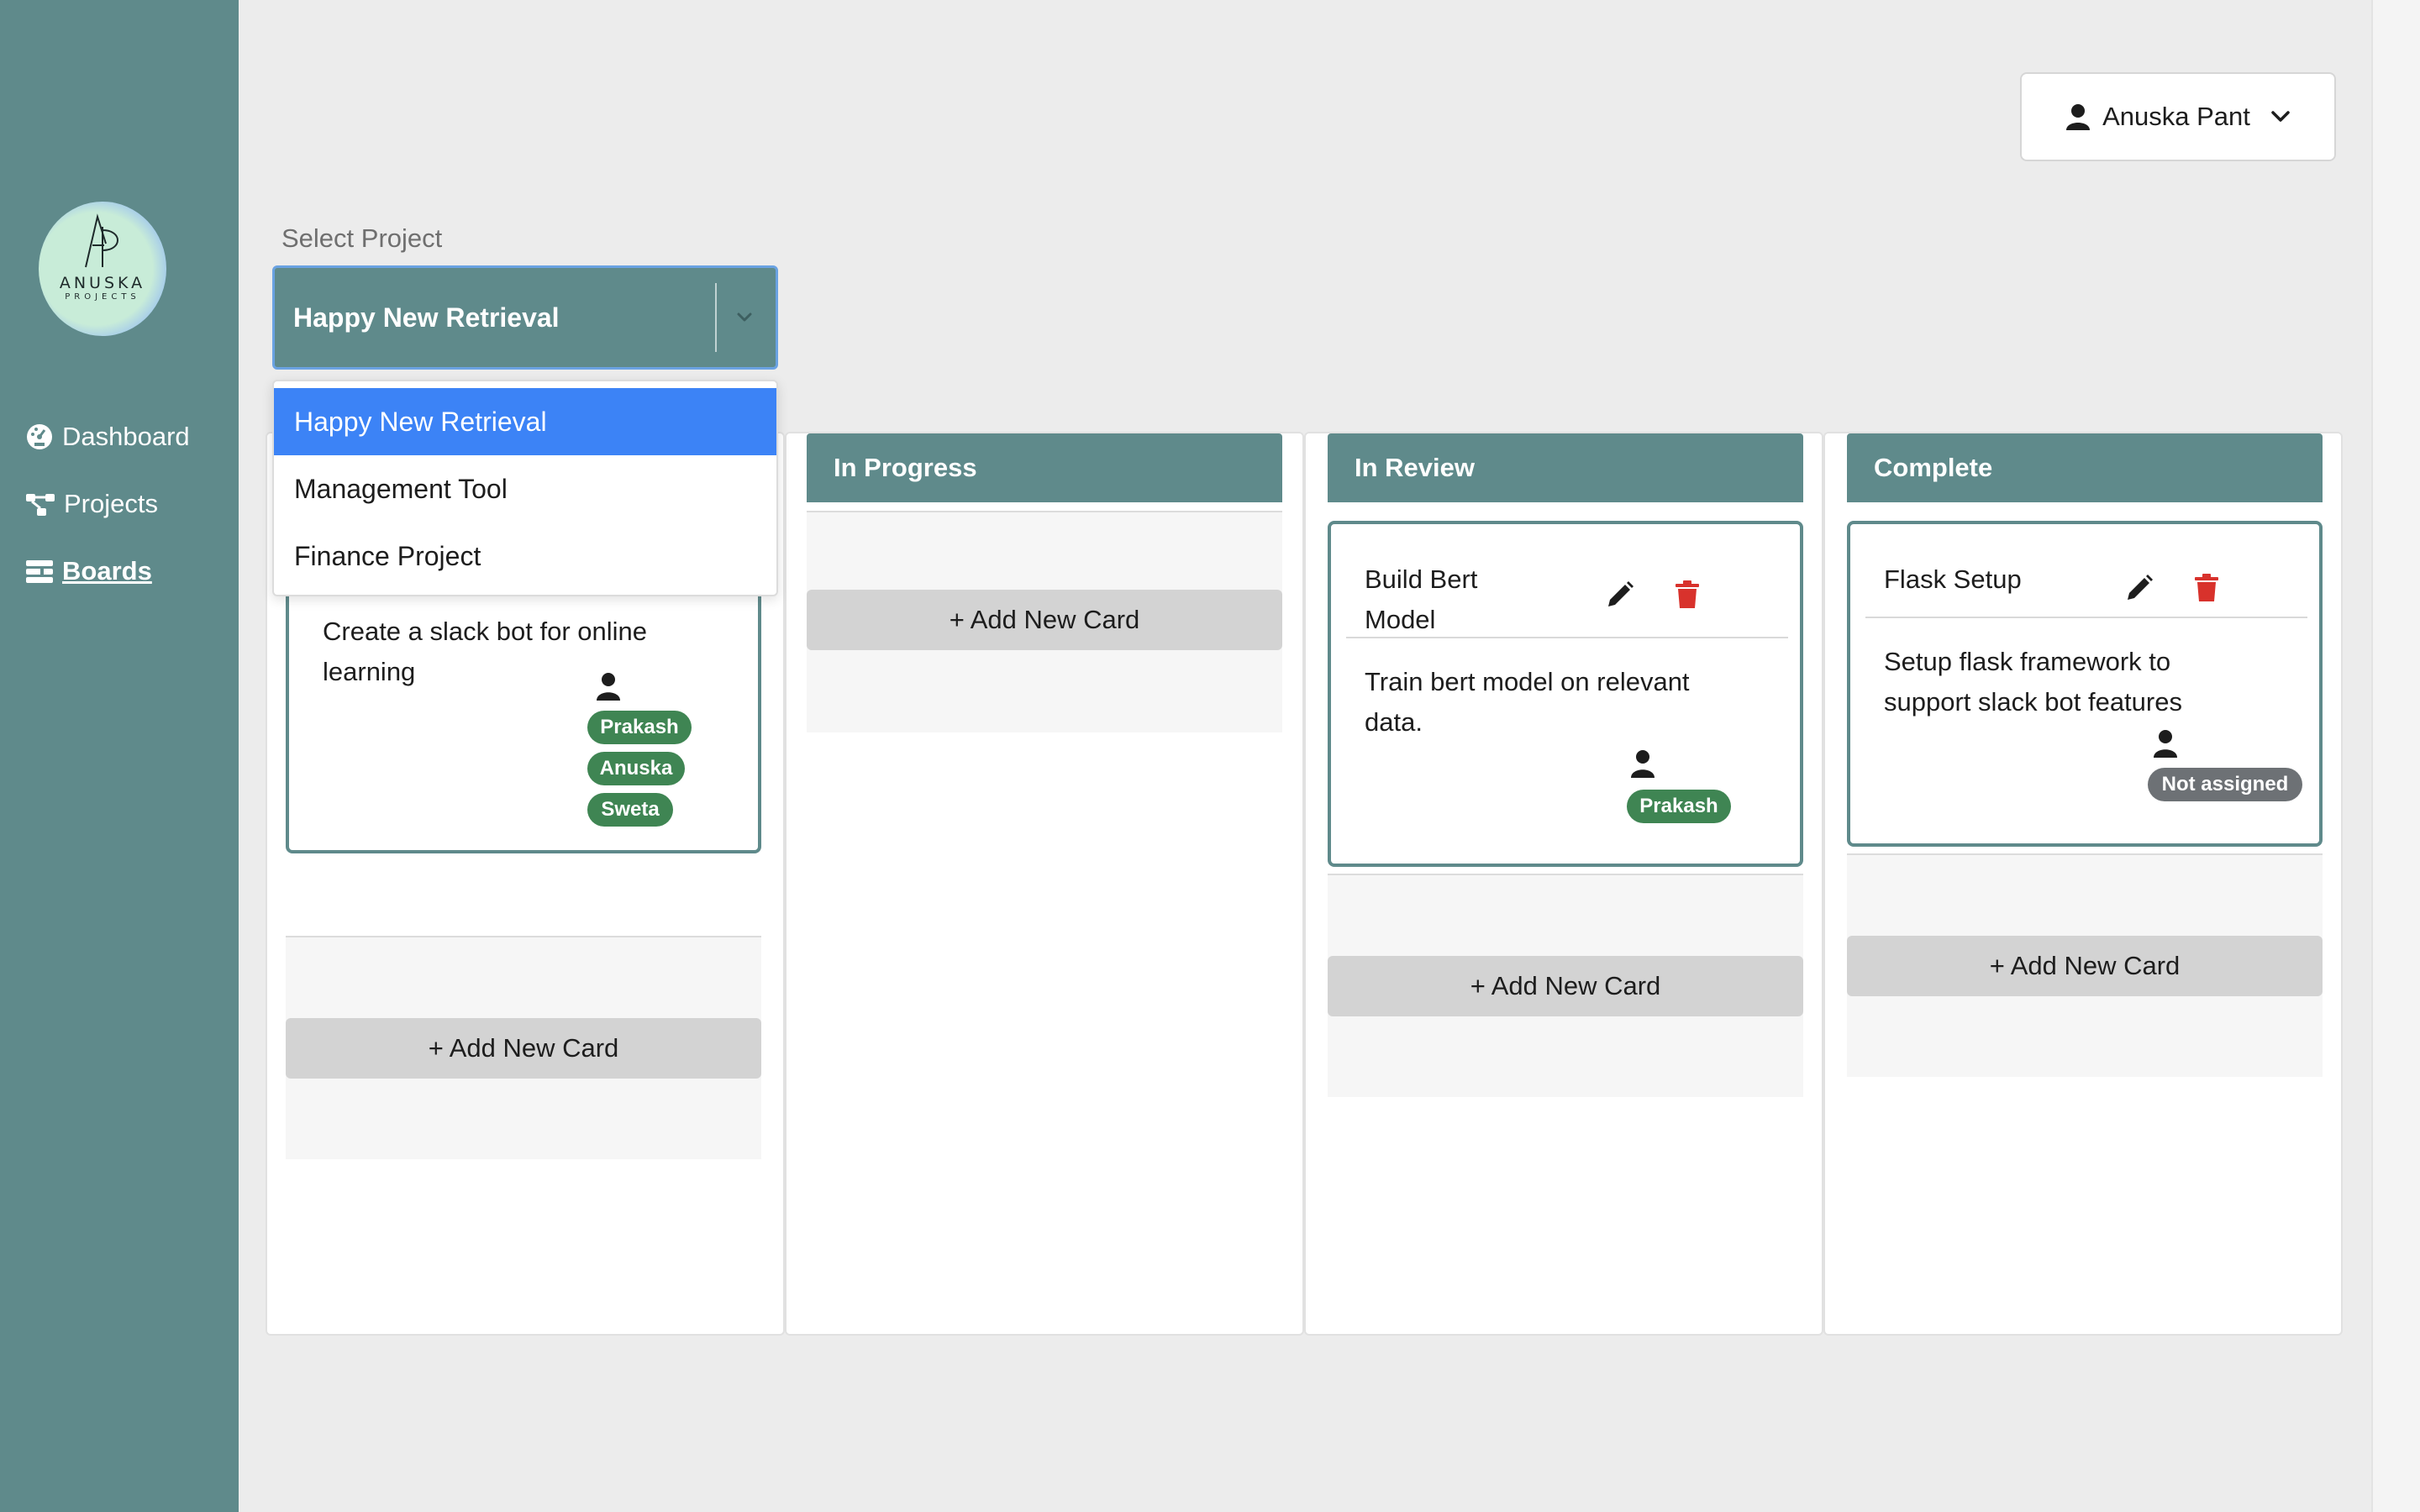 The width and height of the screenshot is (2420, 1512). I want to click on sidebar-item-boards: Boards, so click(88, 571).